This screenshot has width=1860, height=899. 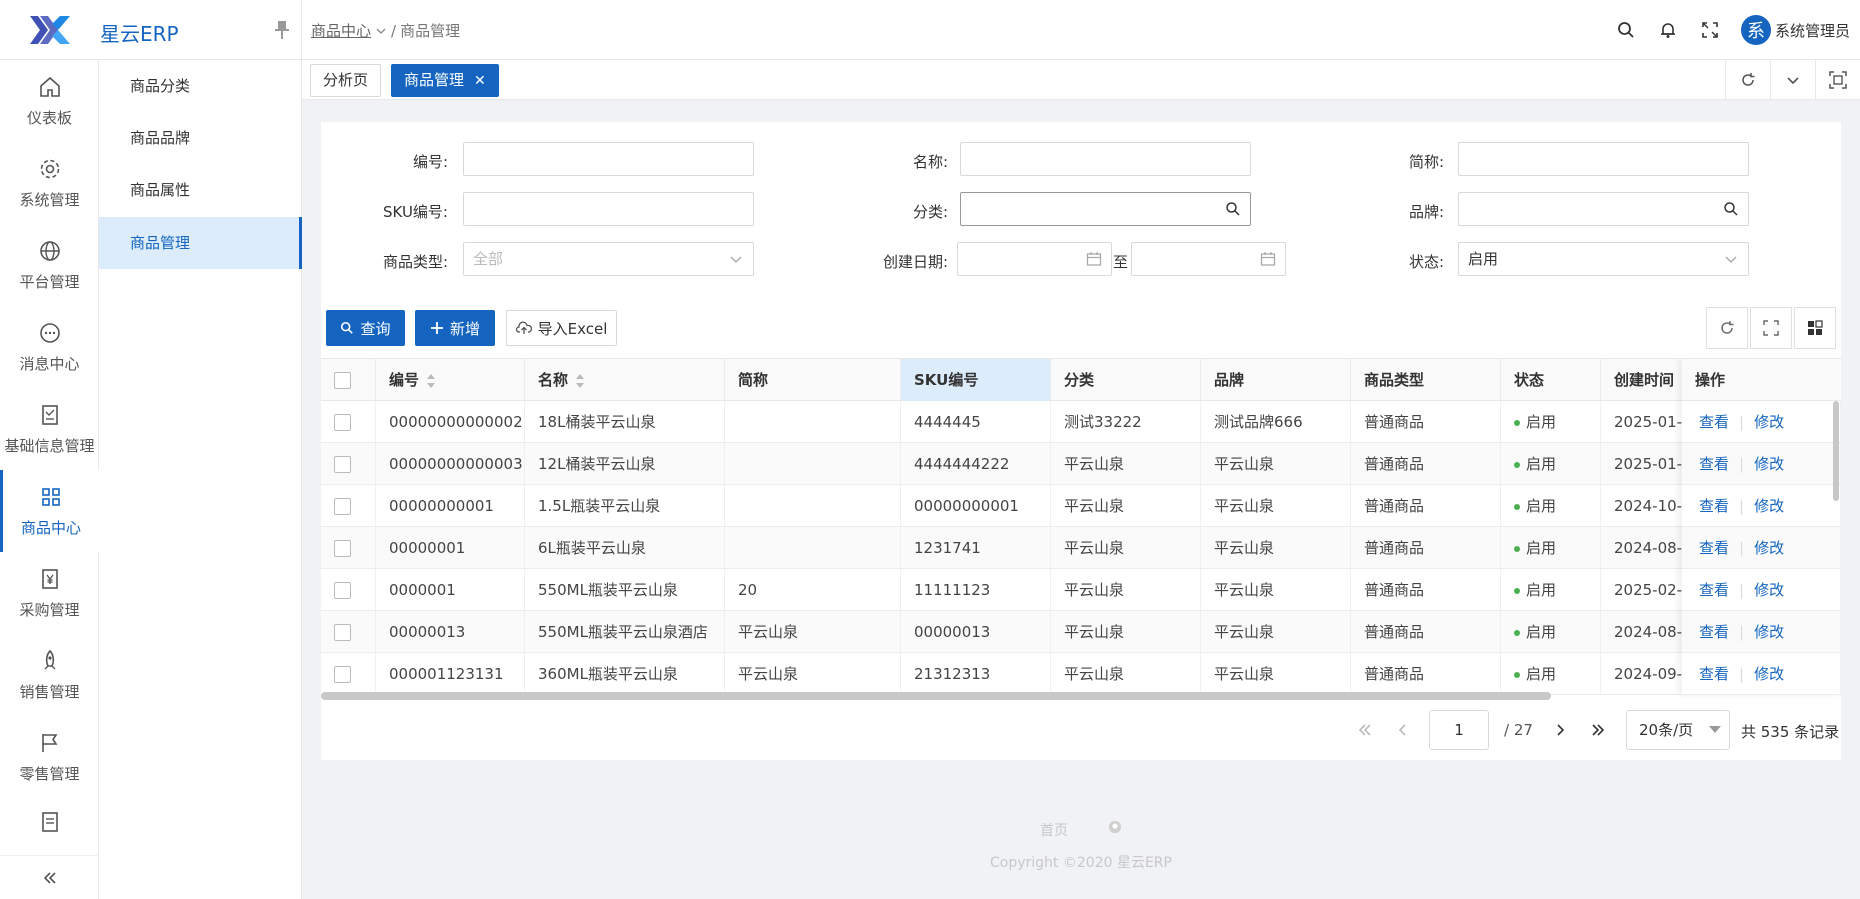 What do you see at coordinates (1812, 30) in the screenshot?
I see `username: 系统管理员` at bounding box center [1812, 30].